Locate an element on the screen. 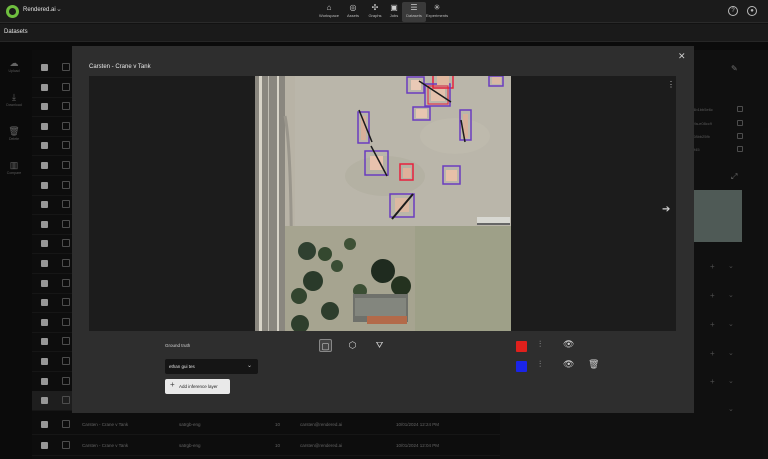 Image resolution: width=768 pixels, height=459 pixels. close-icon: ✕ is located at coordinates (682, 56).